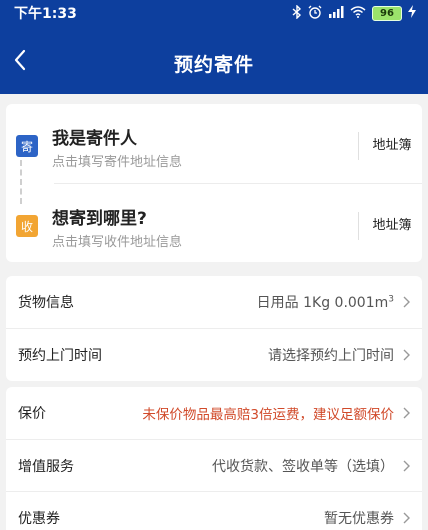 This screenshot has height=530, width=428. Describe the element at coordinates (303, 466) in the screenshot. I see `value-added-service-value: 代收货款、签收单等（选填）` at that location.